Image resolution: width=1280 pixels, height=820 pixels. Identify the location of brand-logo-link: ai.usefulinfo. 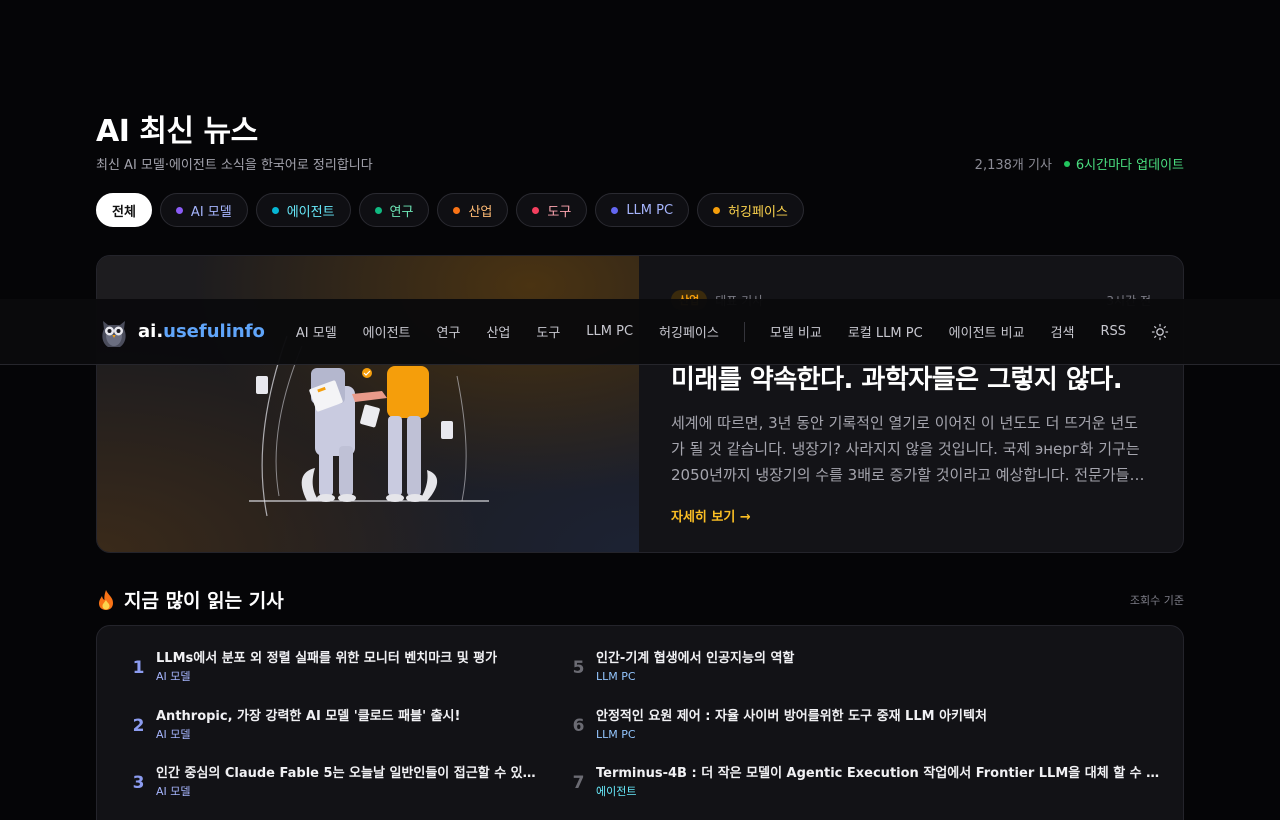
(182, 332).